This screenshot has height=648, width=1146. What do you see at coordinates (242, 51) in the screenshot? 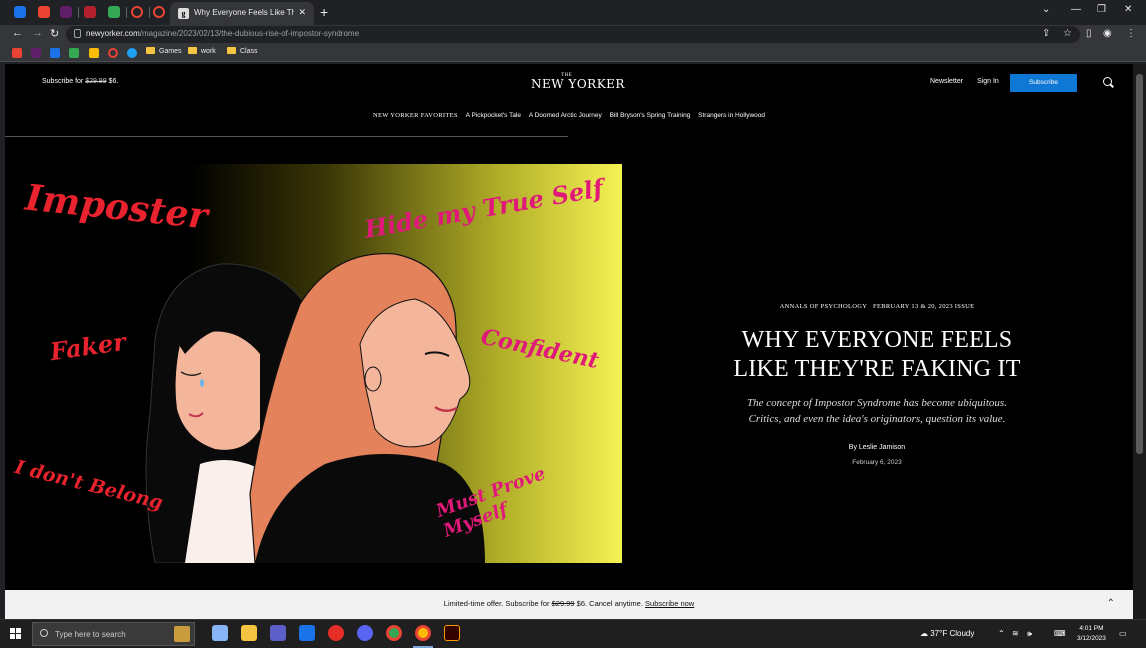
I see `bookmark-folder-class: Class` at bounding box center [242, 51].